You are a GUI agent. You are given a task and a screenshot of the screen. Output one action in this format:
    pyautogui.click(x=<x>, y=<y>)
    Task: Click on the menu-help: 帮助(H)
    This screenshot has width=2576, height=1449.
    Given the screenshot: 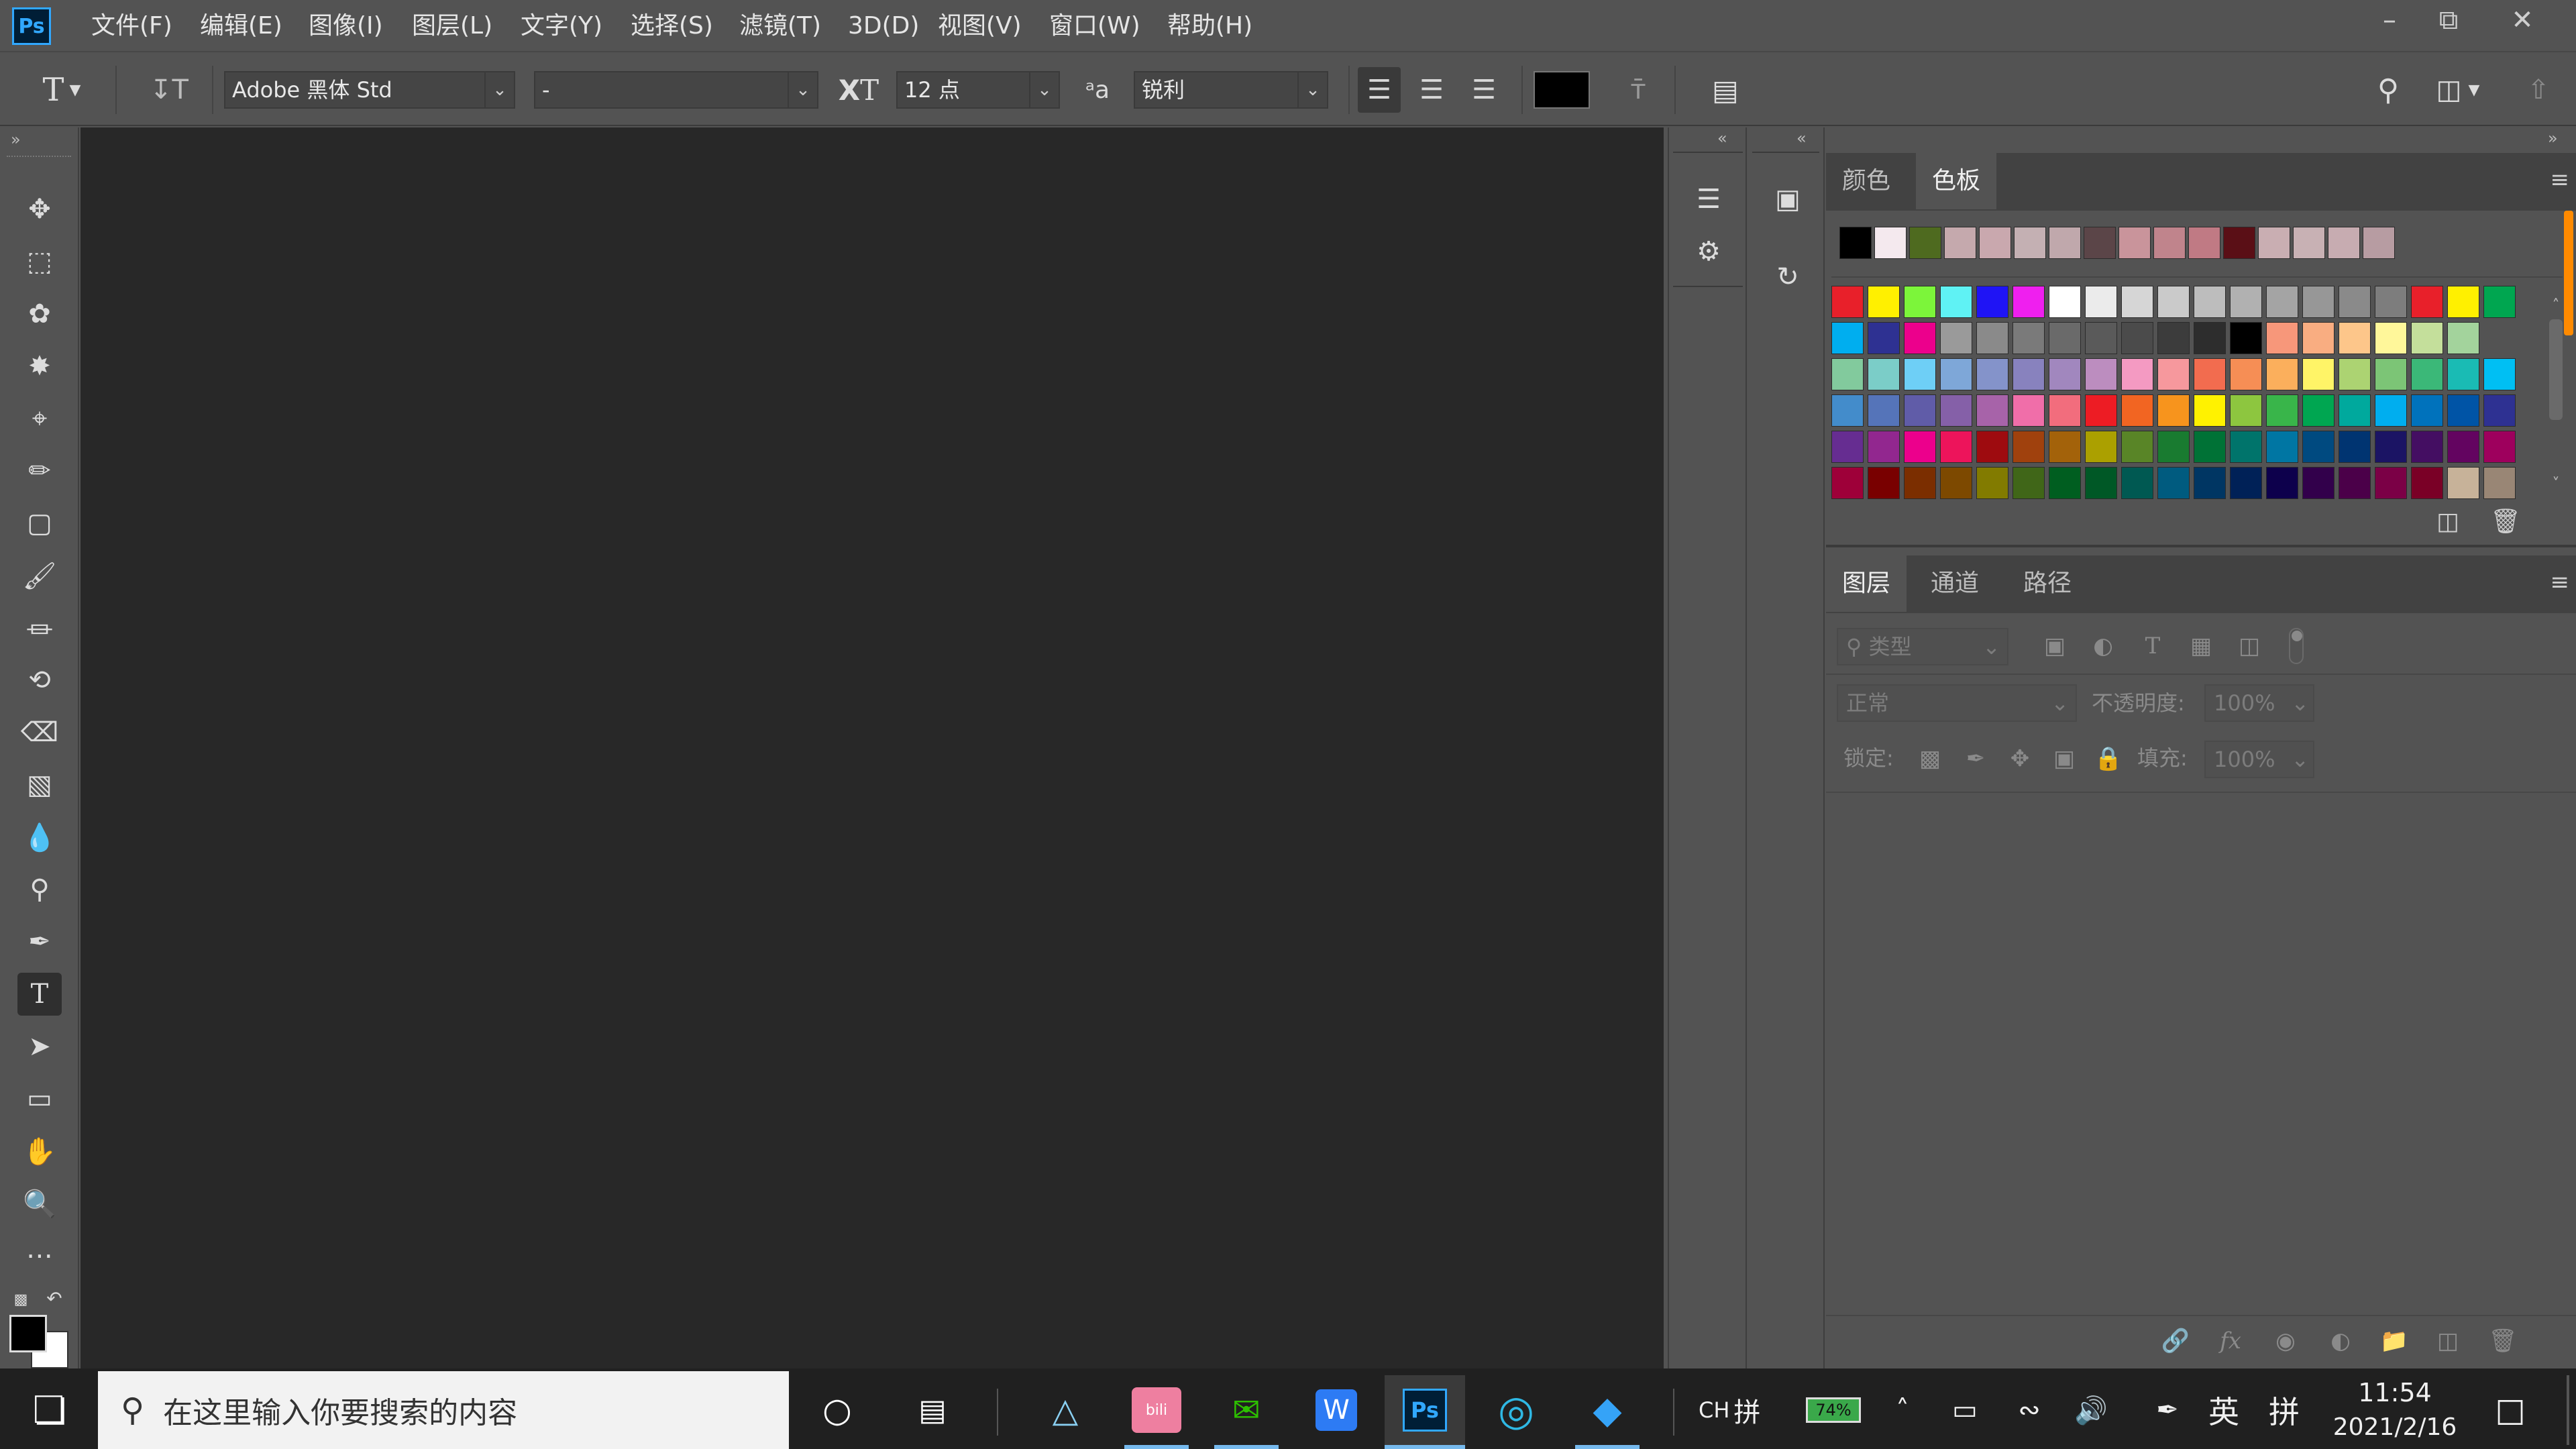 What is the action you would take?
    pyautogui.click(x=1209, y=26)
    